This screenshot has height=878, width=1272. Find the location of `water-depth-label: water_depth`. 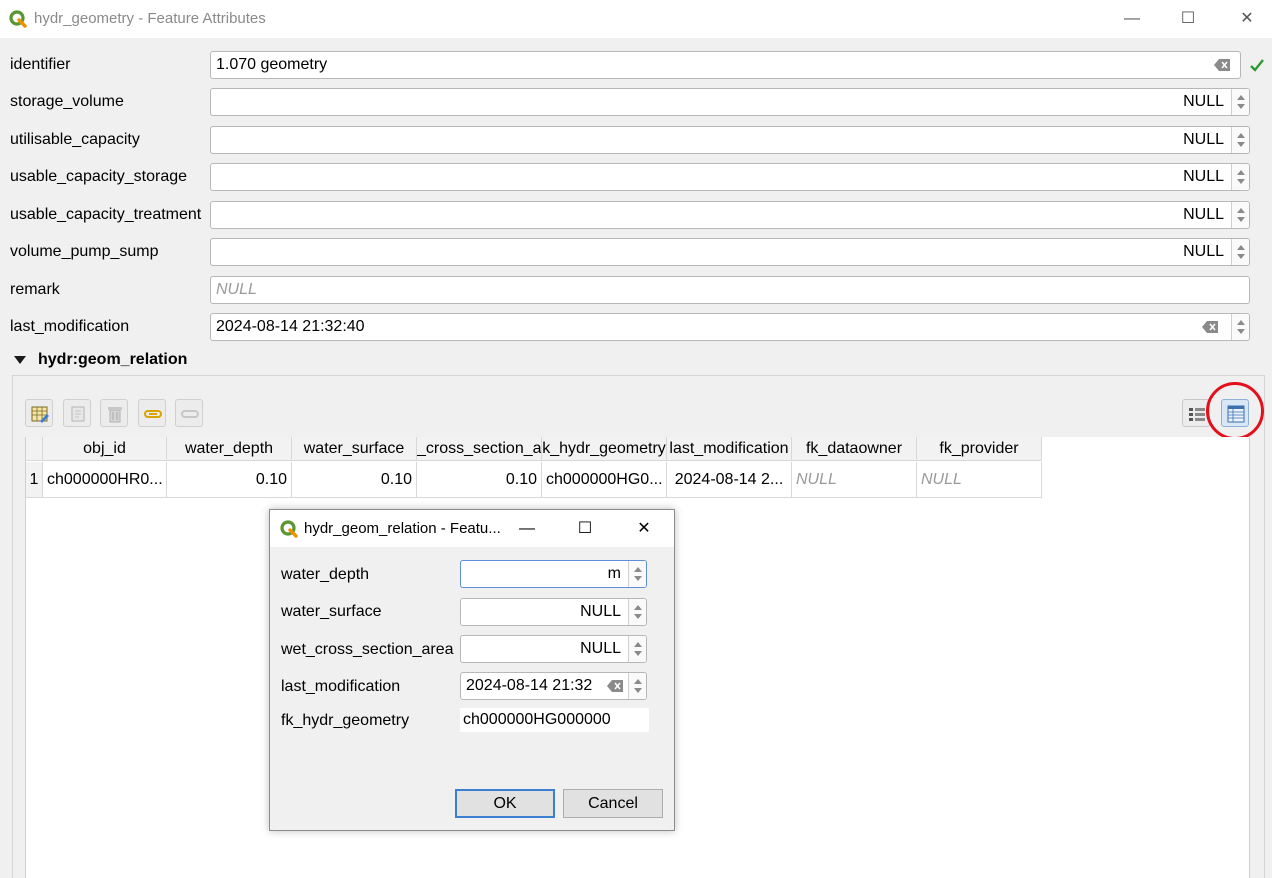

water-depth-label: water_depth is located at coordinates (325, 574).